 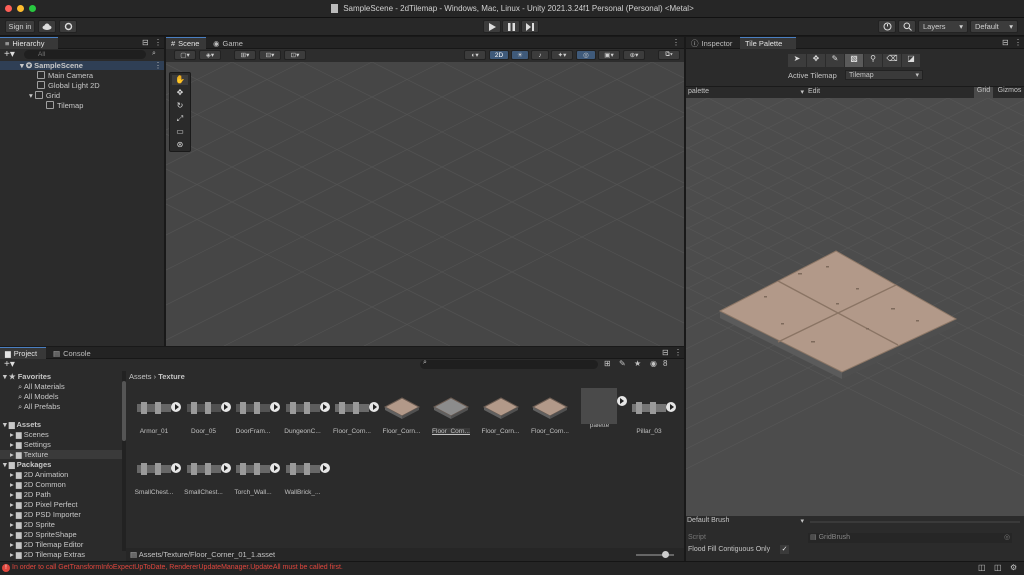 I want to click on tree-item: ▸ ▆ 2D Sprite, so click(x=61, y=524).